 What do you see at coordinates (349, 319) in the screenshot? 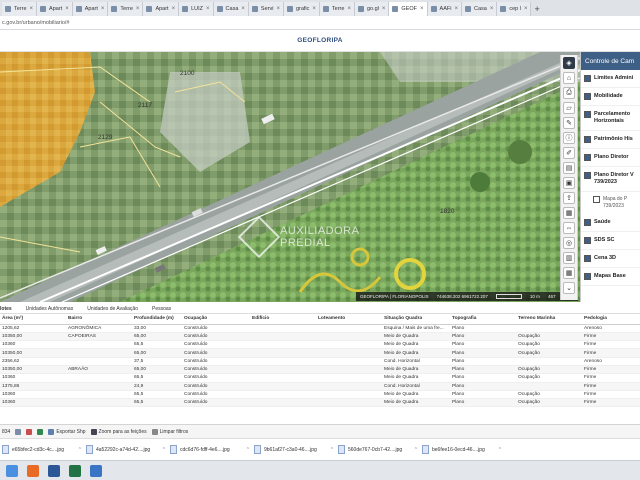
I see `column-header: Loteamento` at bounding box center [349, 319].